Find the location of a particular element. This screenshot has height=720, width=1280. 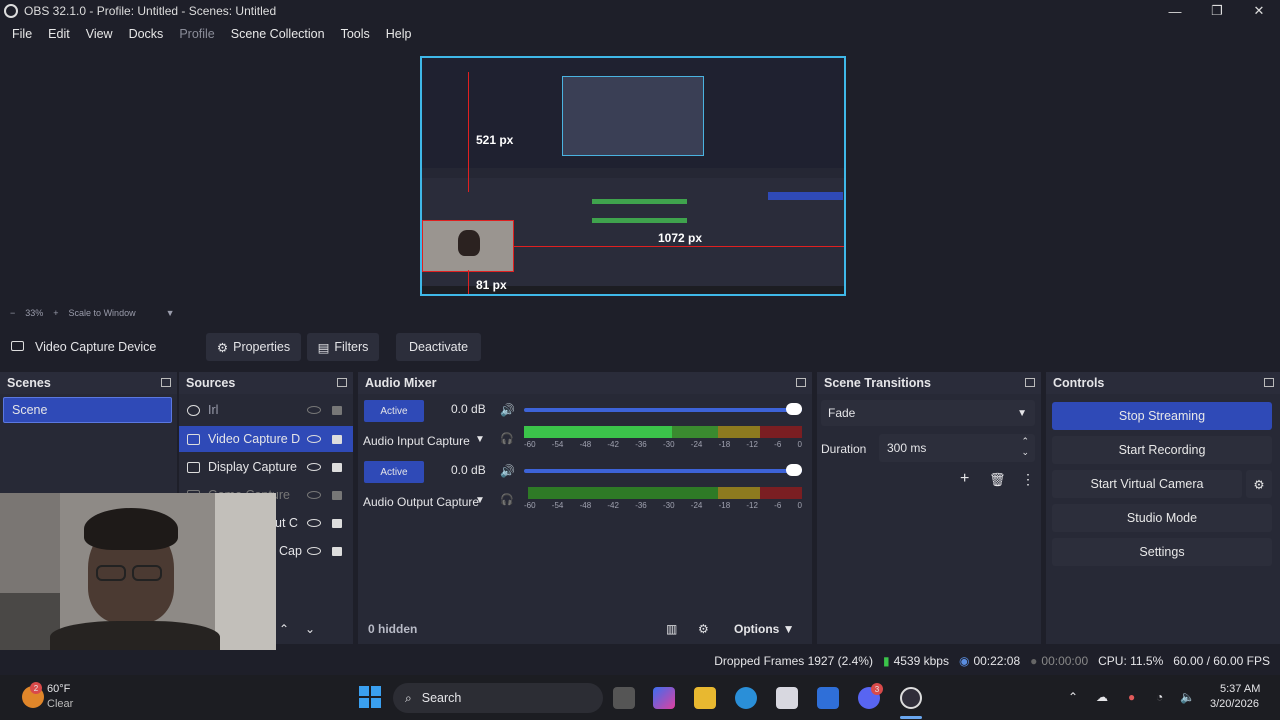

channel-2-volume-slider is located at coordinates (663, 471).